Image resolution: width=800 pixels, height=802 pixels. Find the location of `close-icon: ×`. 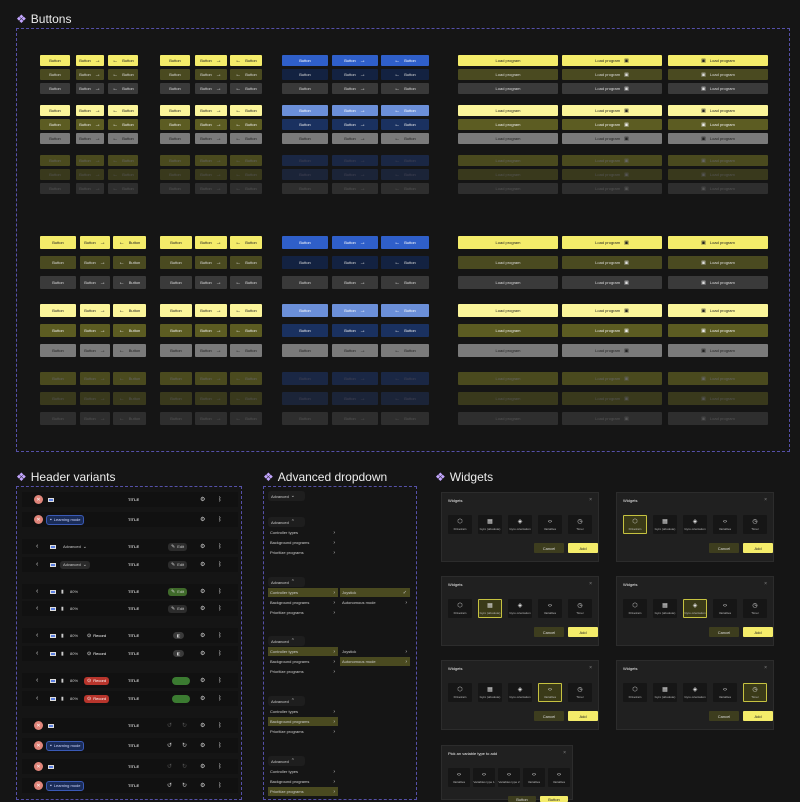

close-icon: × is located at coordinates (590, 668).